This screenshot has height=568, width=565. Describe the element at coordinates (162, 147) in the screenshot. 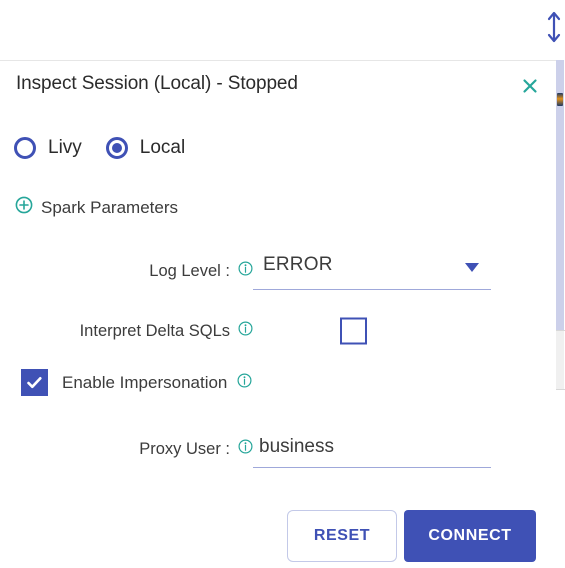

I see `radio-label-local: Local` at that location.